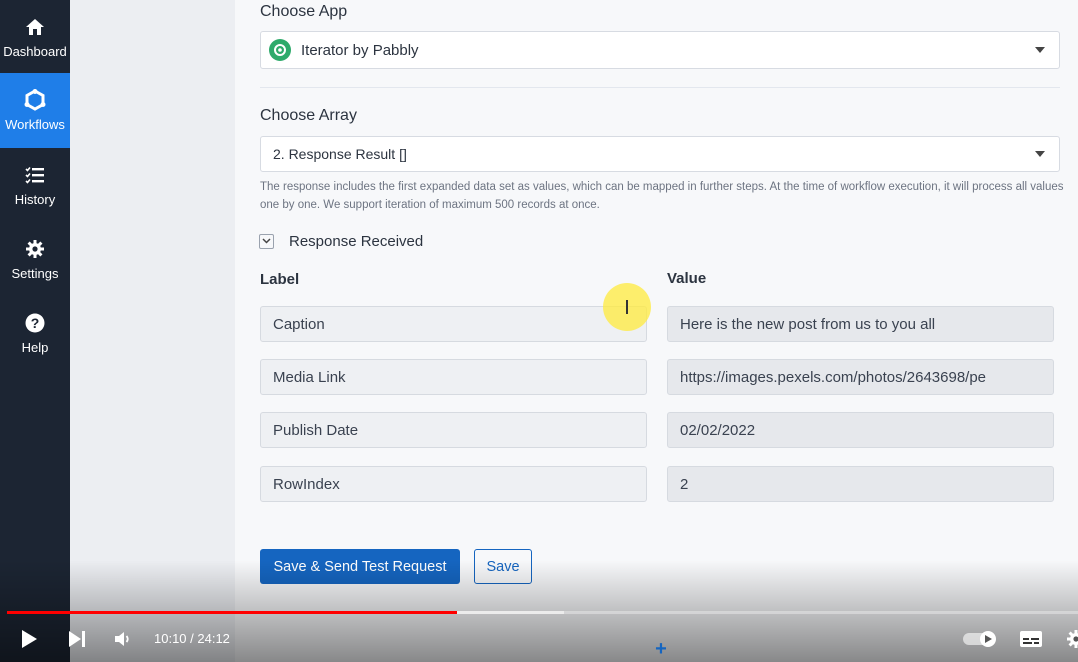 This screenshot has width=1078, height=662. Describe the element at coordinates (453, 484) in the screenshot. I see `label-field-rowindex: RowIndex` at that location.